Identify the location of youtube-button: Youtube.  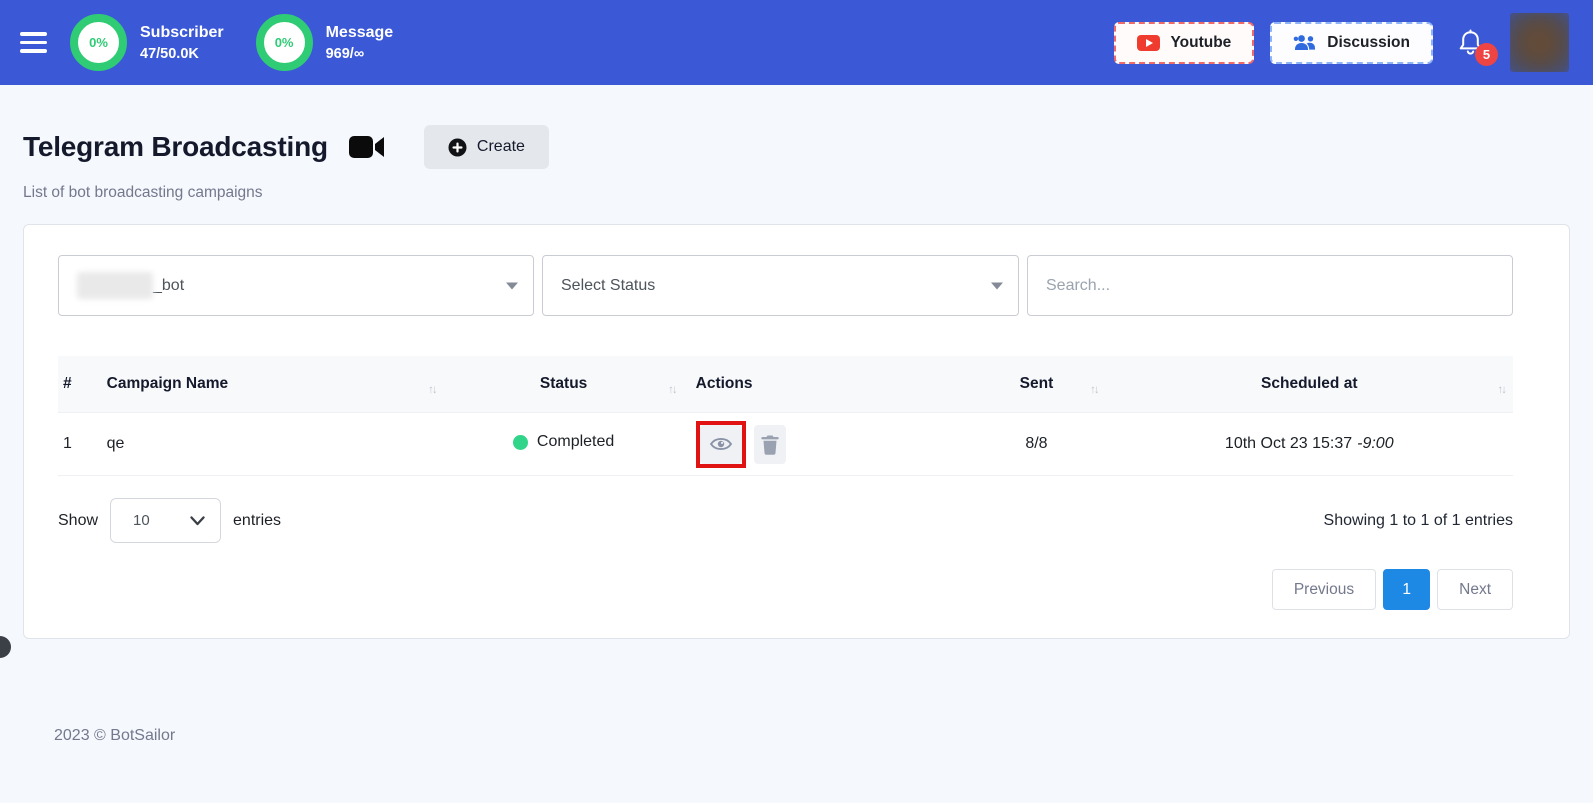
(1184, 42).